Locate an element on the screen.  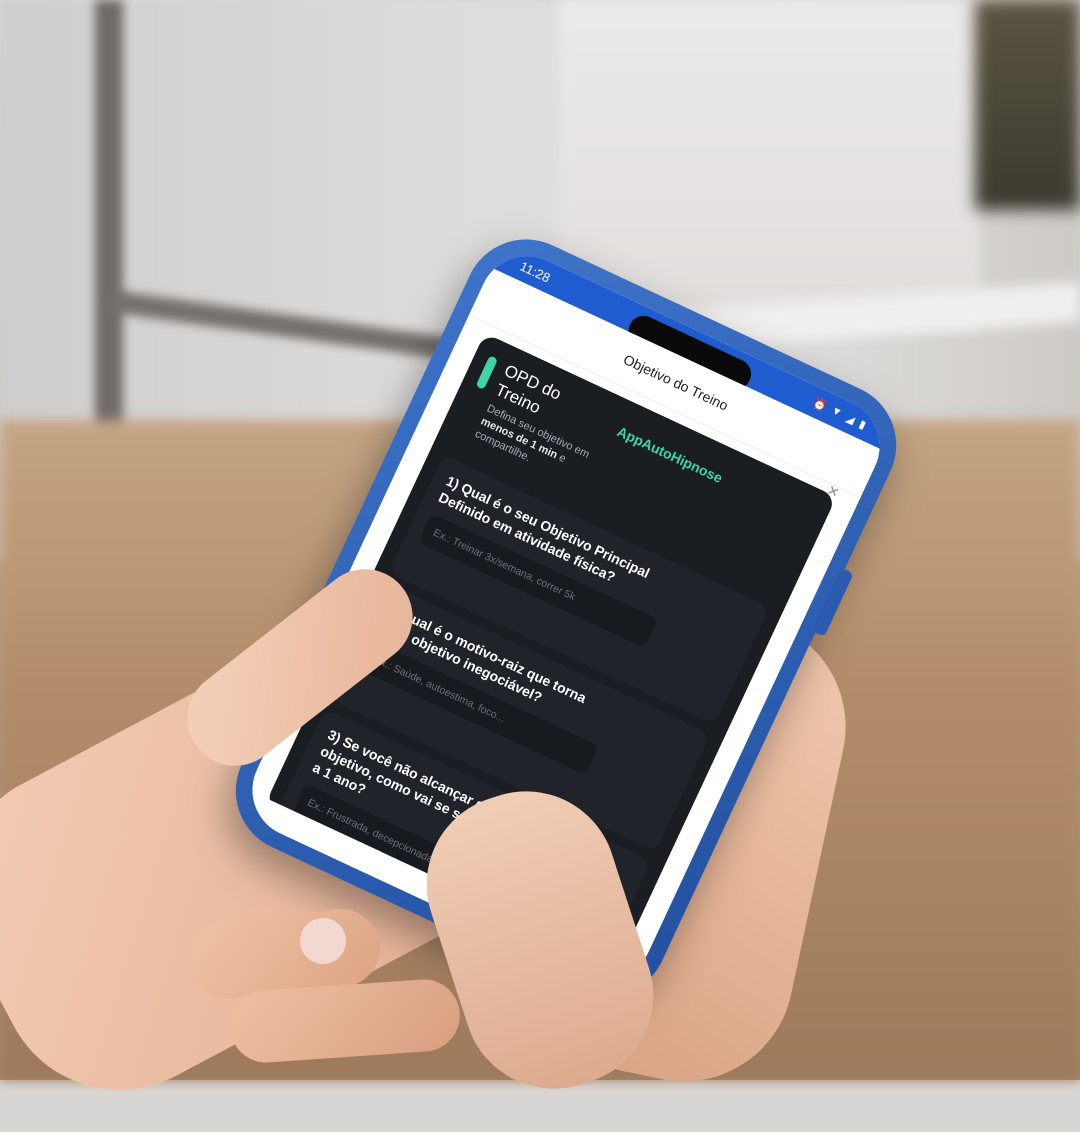
wifi-icon: ▼ is located at coordinates (836, 412).